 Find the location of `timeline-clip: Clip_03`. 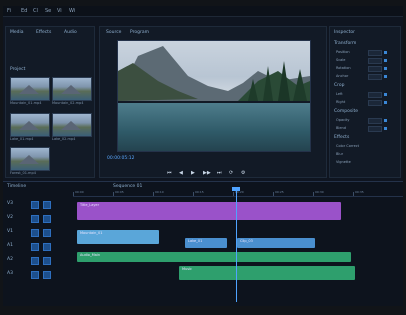

timeline-clip: Clip_03 is located at coordinates (276, 243).